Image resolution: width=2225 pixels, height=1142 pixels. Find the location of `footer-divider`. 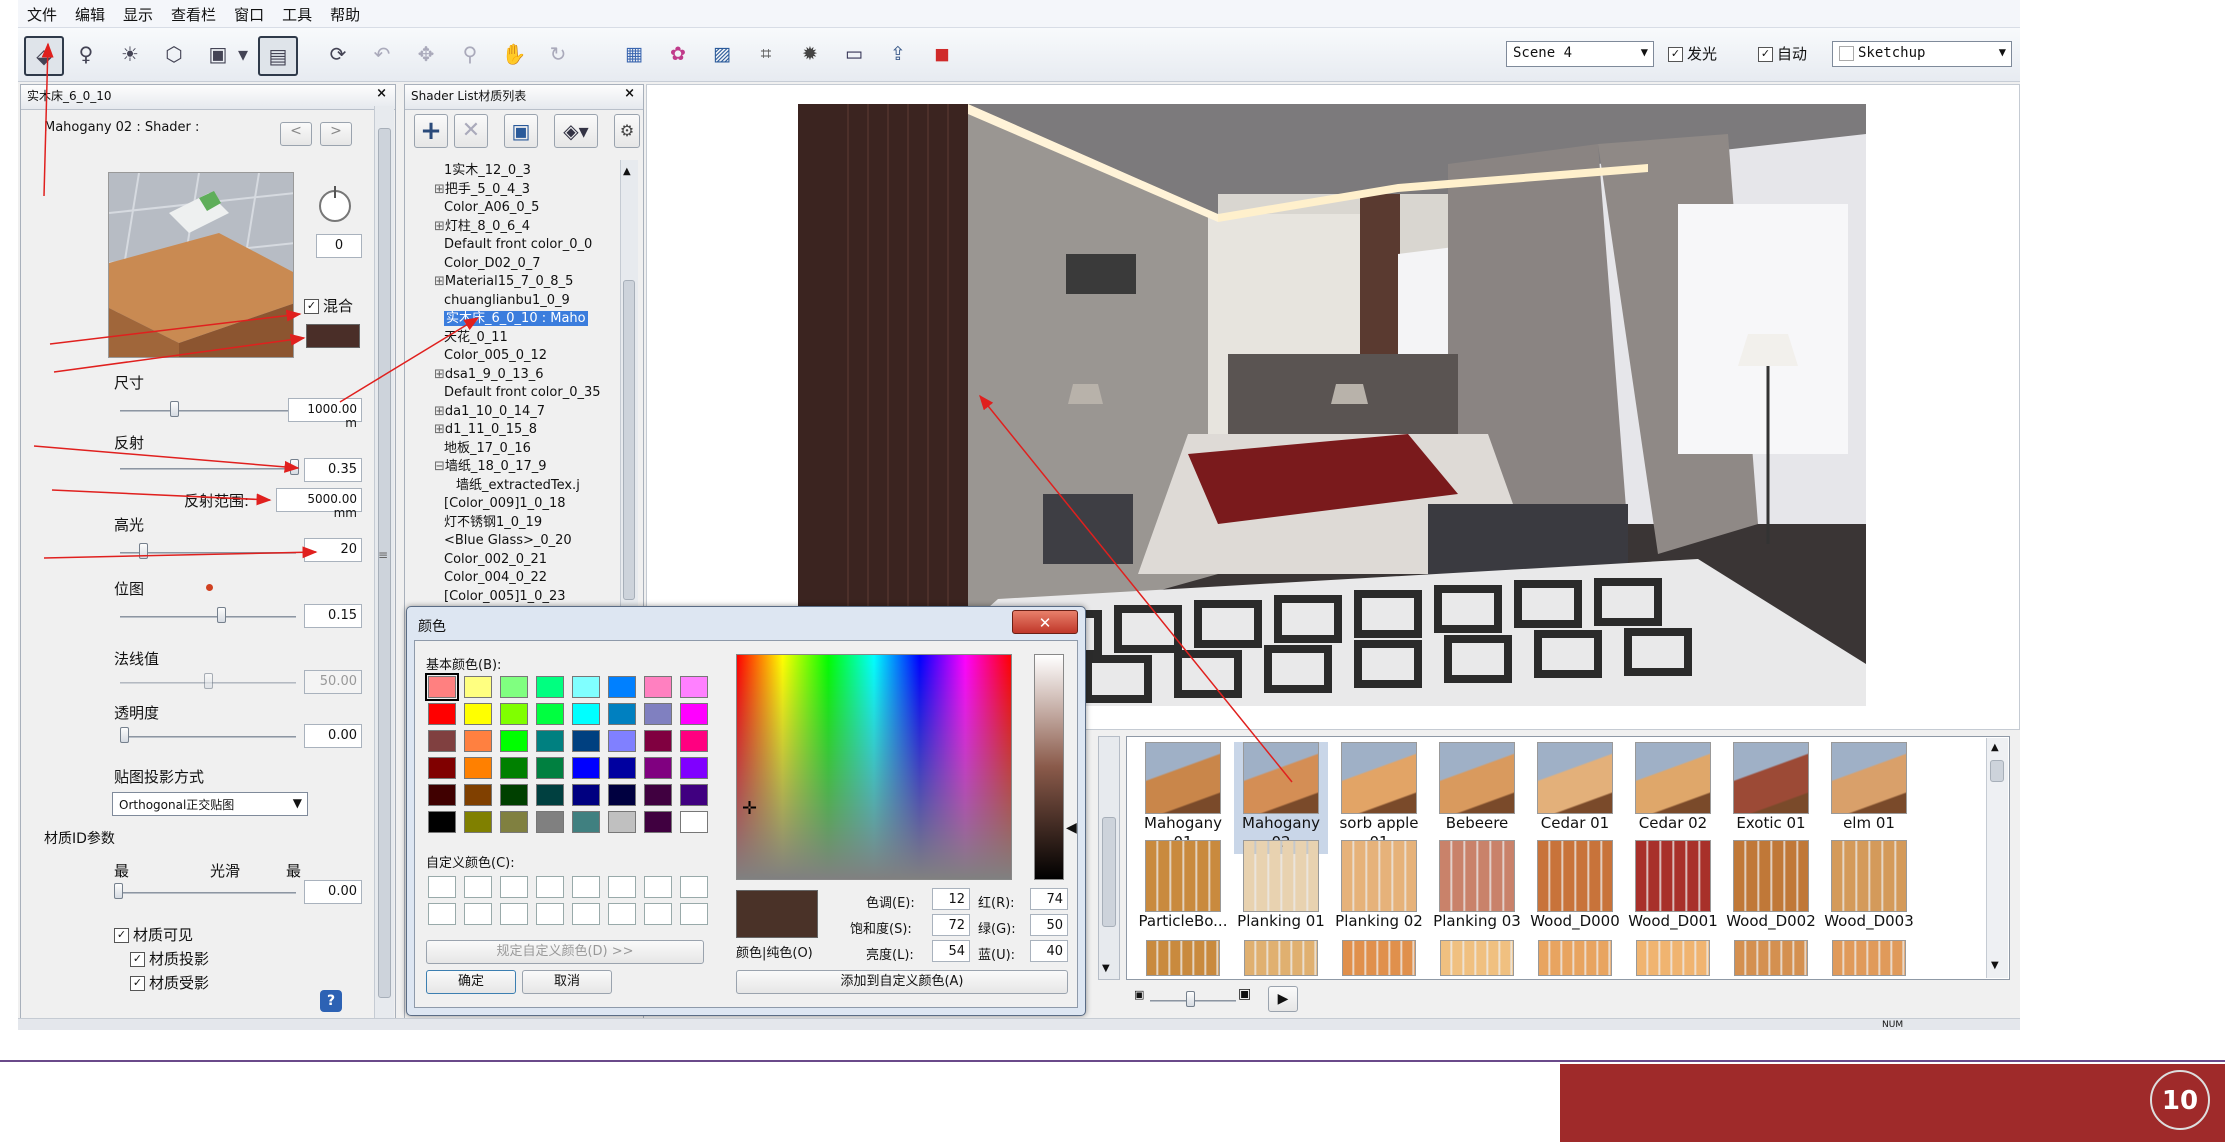

footer-divider is located at coordinates (1112, 1061).